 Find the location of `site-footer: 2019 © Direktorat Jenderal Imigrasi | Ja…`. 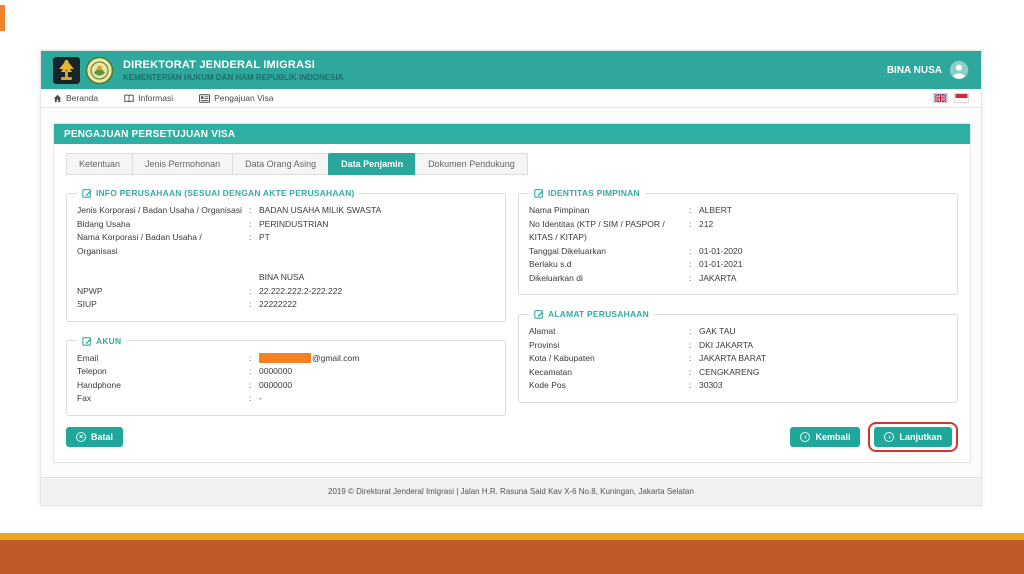

site-footer: 2019 © Direktorat Jenderal Imigrasi | Ja… is located at coordinates (511, 491).